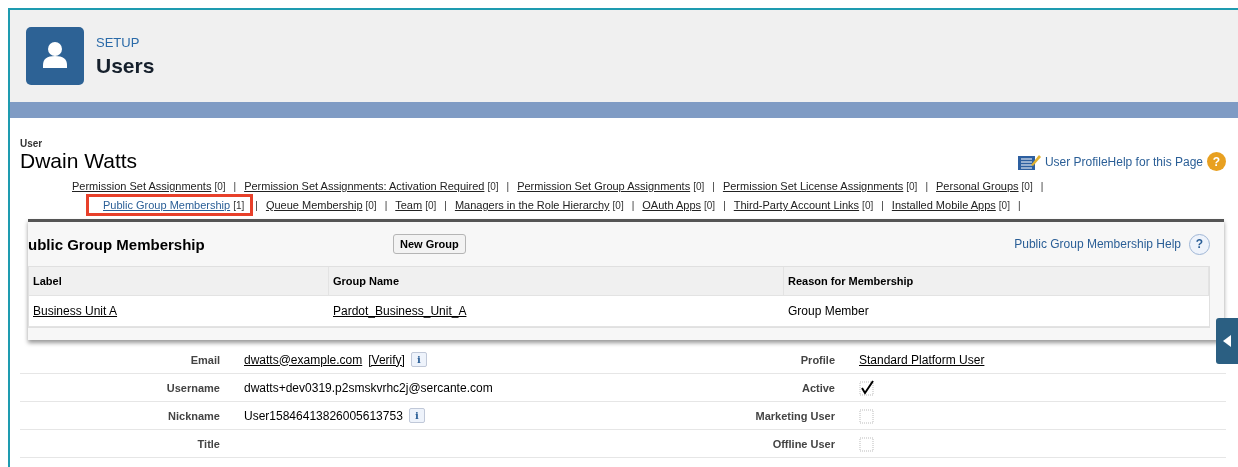 This screenshot has width=1238, height=467. I want to click on user-name: Dwain Watts, so click(79, 161).